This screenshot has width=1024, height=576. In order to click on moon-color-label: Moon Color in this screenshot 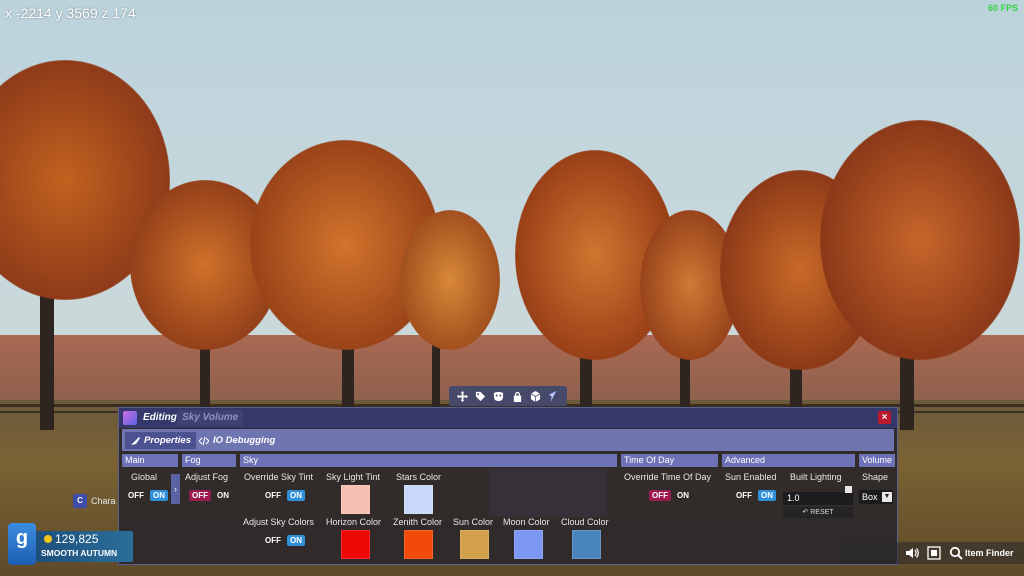, I will do `click(526, 522)`.